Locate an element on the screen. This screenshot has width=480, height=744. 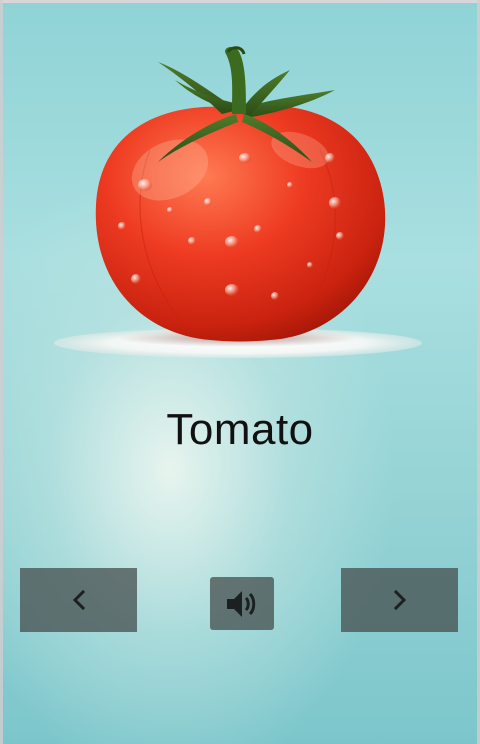
chevron-left-icon is located at coordinates (78, 600).